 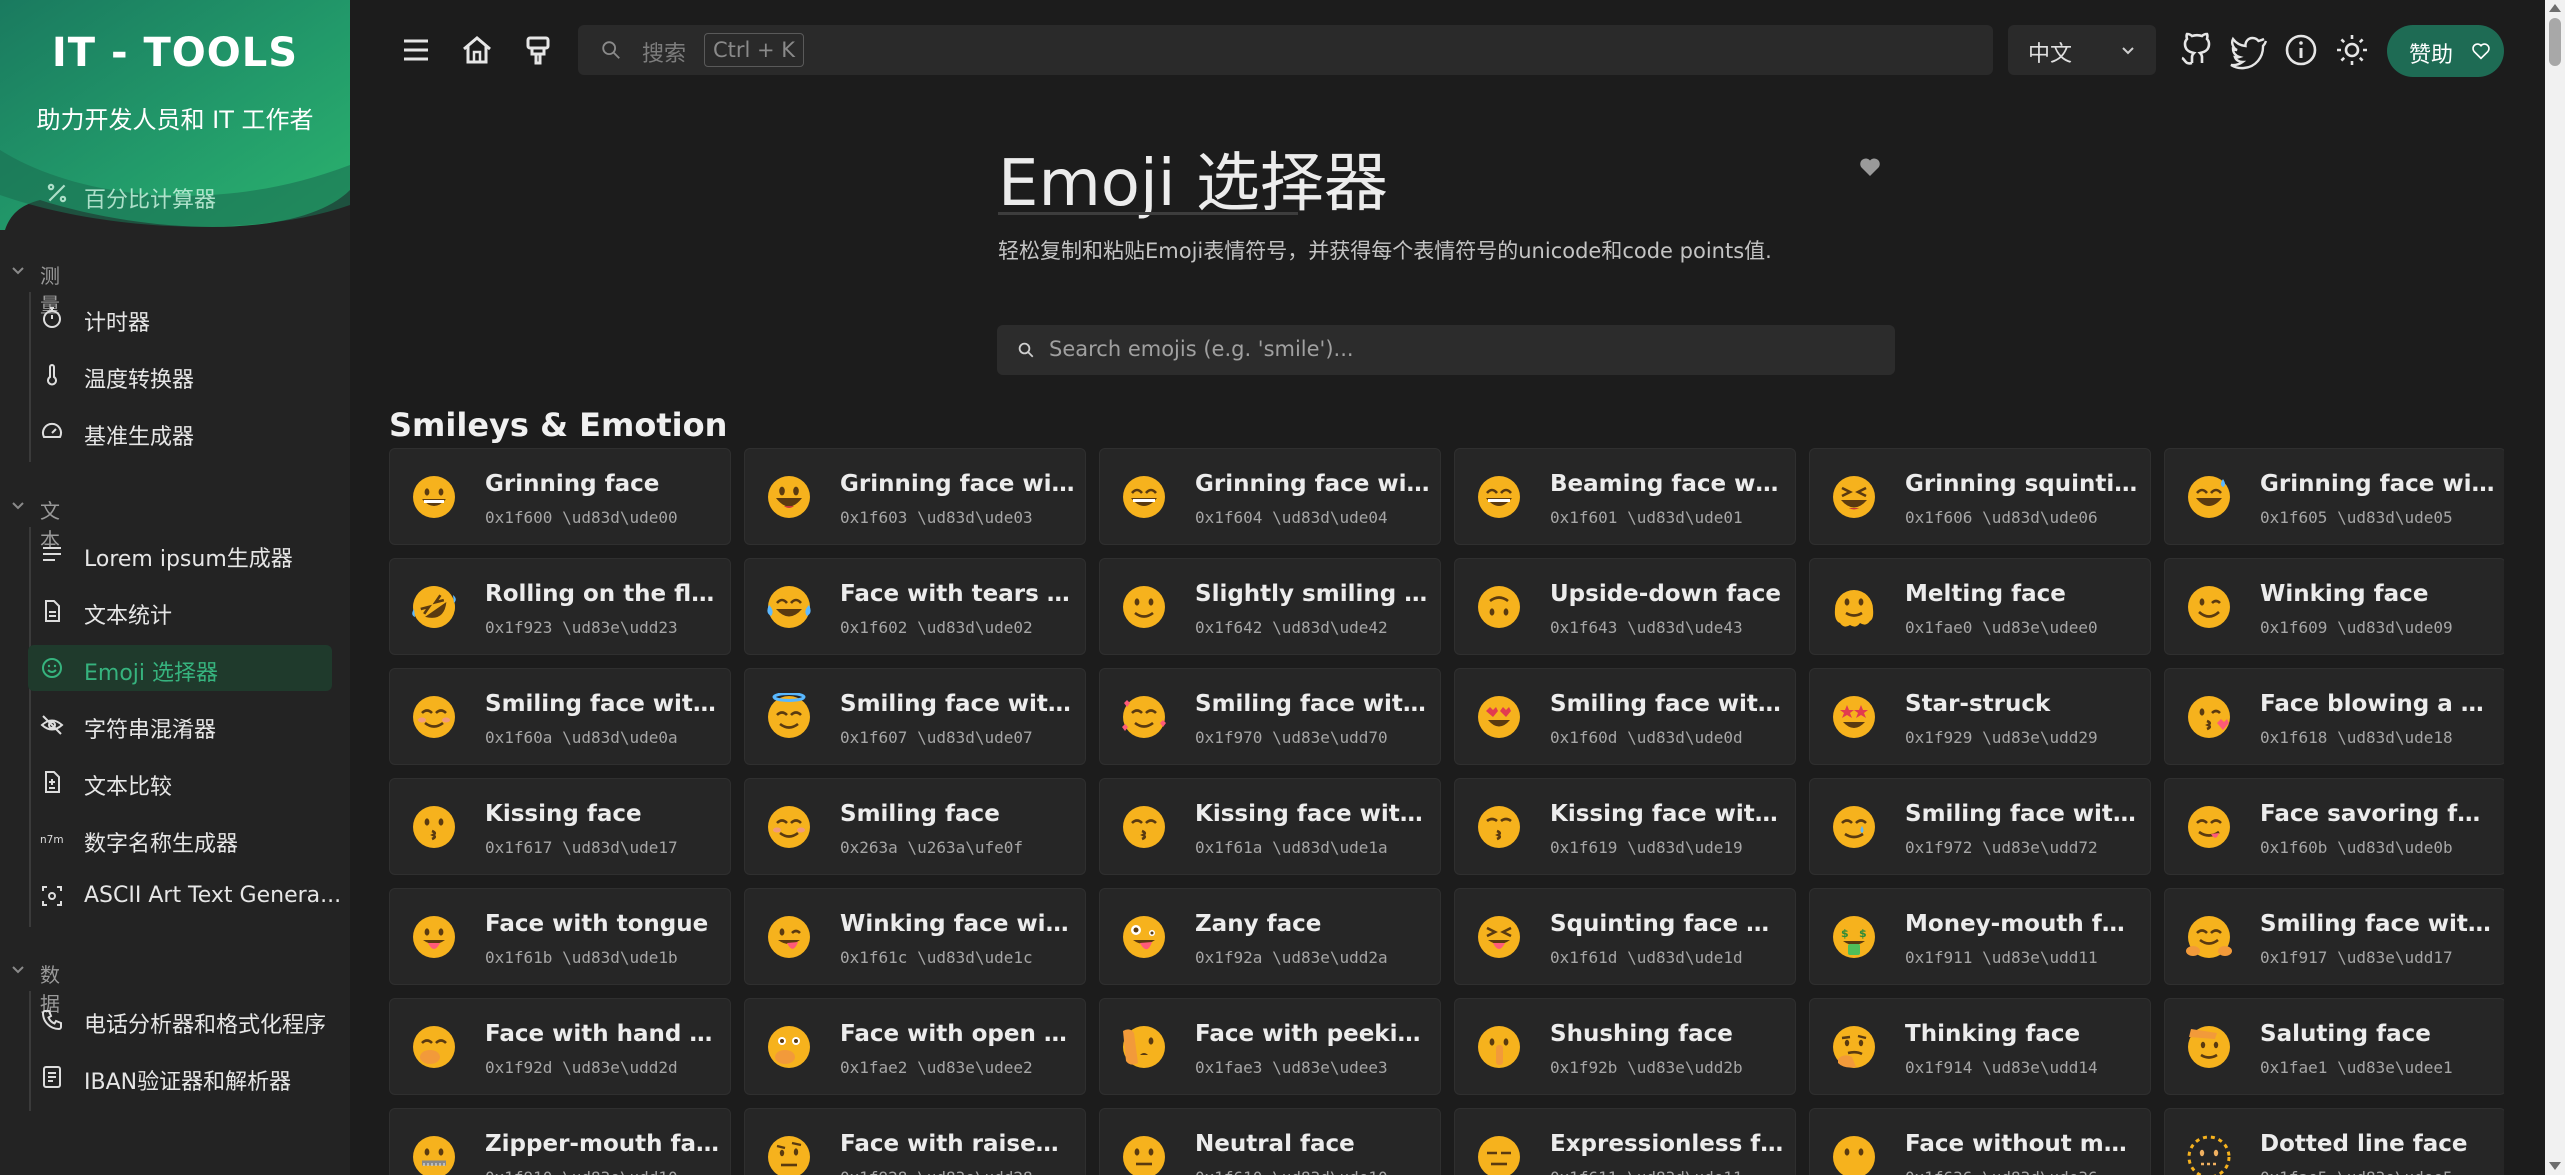 What do you see at coordinates (2001, 1067) in the screenshot?
I see `emoji-codepoint: 0x1f914 \ud83e\udd14` at bounding box center [2001, 1067].